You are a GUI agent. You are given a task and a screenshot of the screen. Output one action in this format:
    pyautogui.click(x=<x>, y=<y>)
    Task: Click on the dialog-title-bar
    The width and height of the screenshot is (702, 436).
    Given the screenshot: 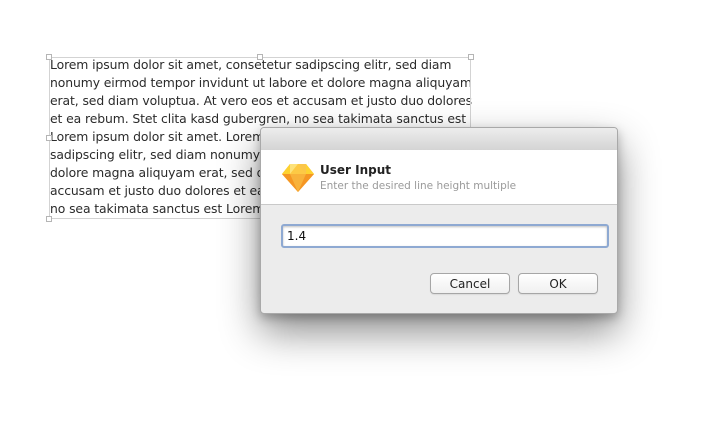 What is the action you would take?
    pyautogui.click(x=439, y=139)
    